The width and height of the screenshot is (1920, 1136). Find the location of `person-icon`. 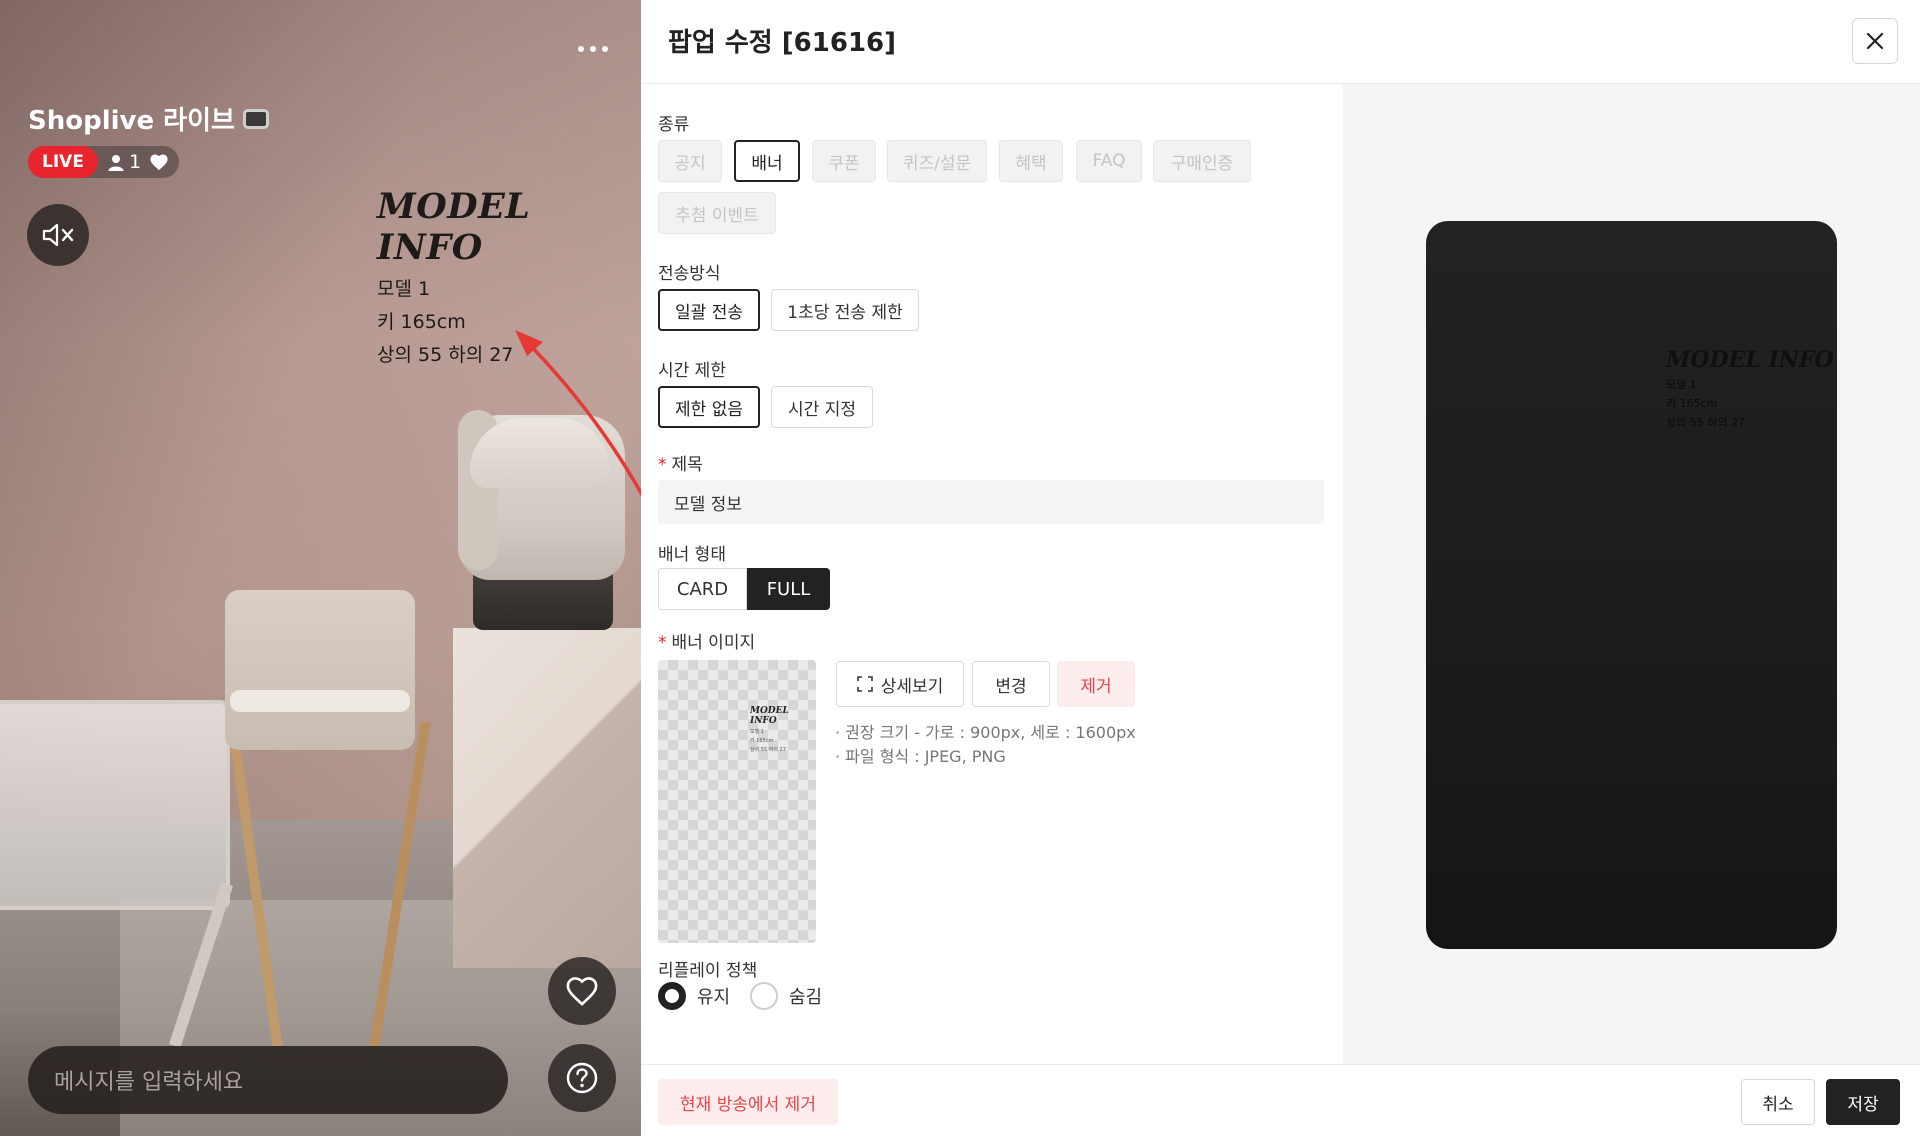

person-icon is located at coordinates (116, 162).